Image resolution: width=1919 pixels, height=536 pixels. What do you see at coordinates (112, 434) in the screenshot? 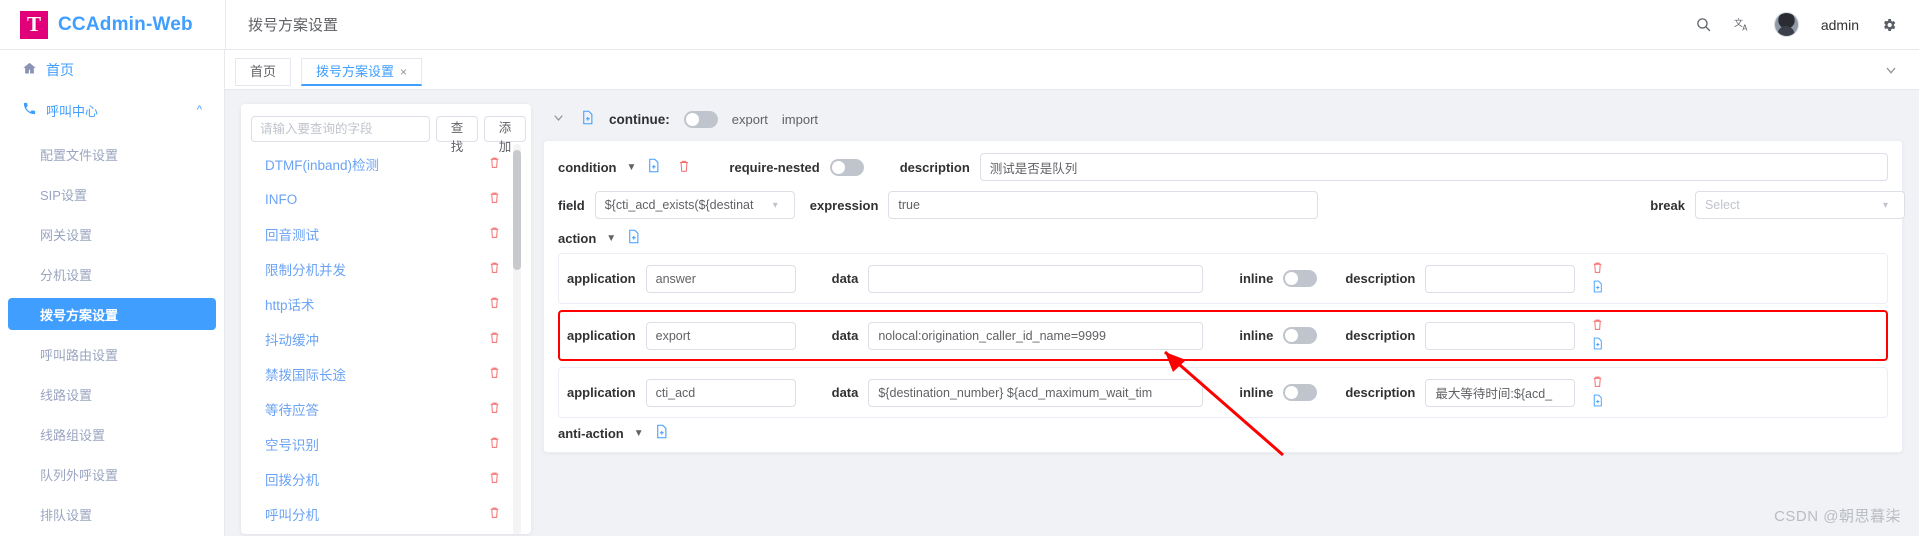
I see `sidebar-item-7: 线路组设置` at bounding box center [112, 434].